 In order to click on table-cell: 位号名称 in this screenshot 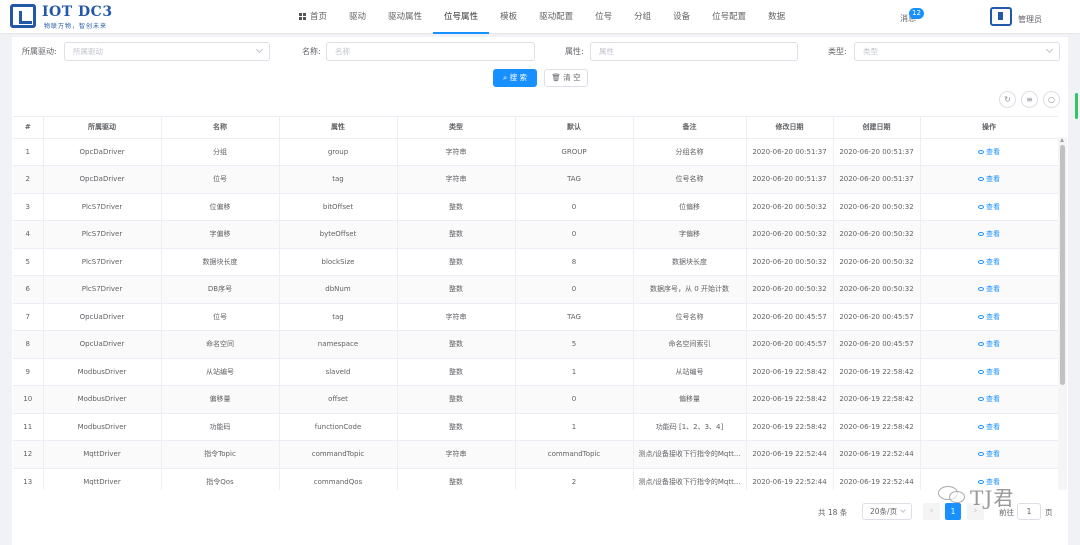, I will do `click(690, 179)`.